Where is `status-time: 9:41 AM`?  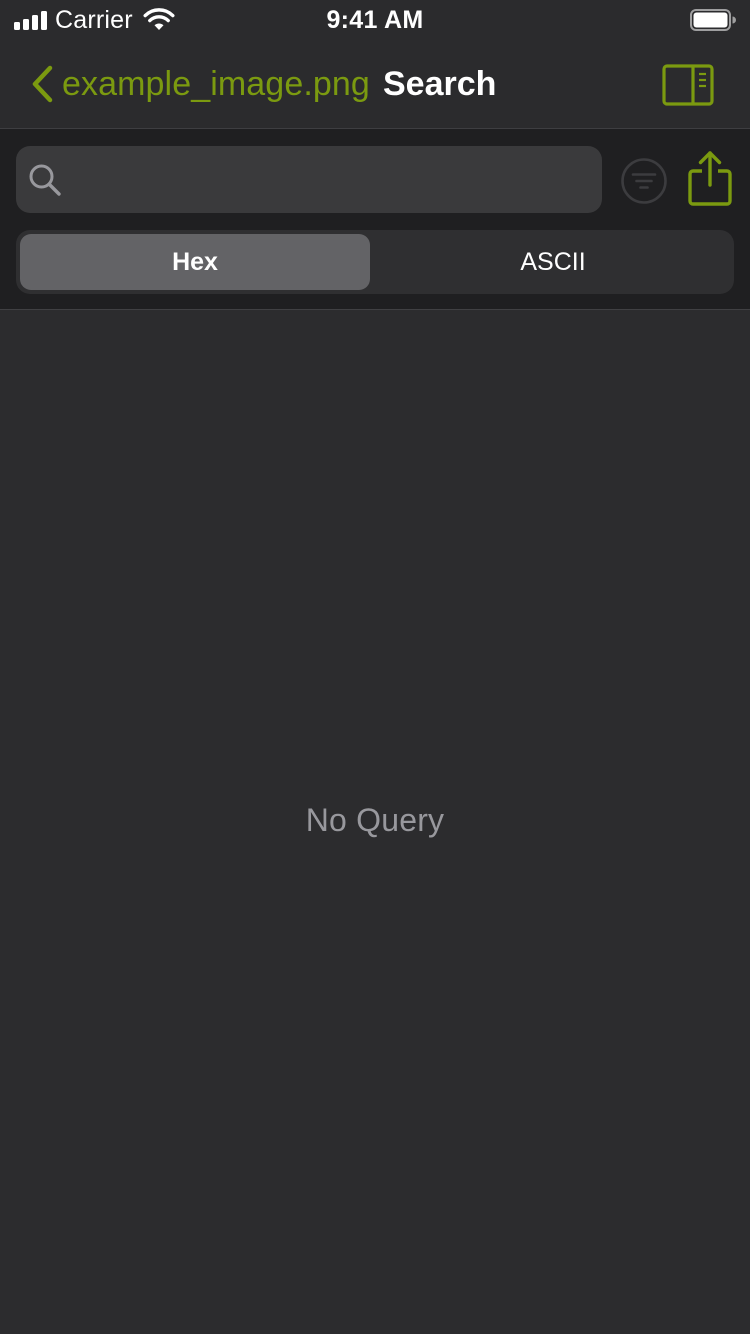 status-time: 9:41 AM is located at coordinates (375, 20).